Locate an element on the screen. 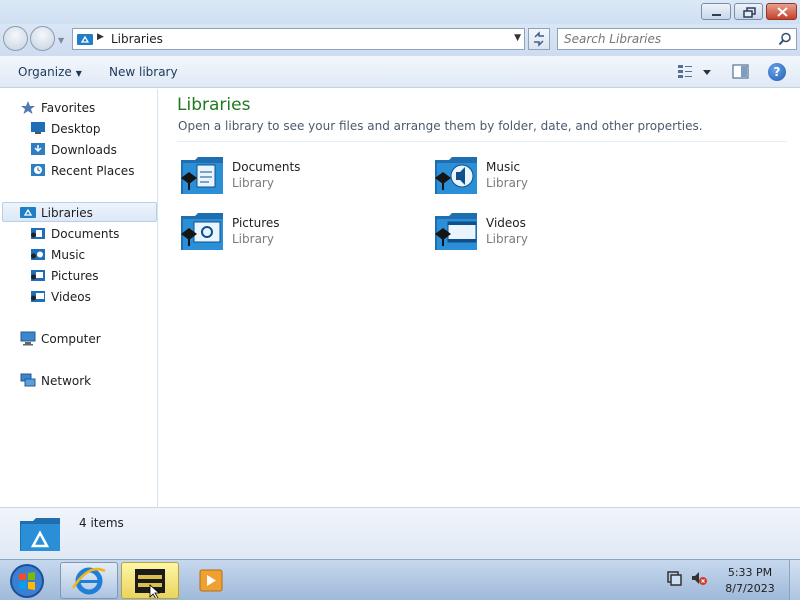 Image resolution: width=800 pixels, height=600 pixels. downloads-icon is located at coordinates (38, 149).